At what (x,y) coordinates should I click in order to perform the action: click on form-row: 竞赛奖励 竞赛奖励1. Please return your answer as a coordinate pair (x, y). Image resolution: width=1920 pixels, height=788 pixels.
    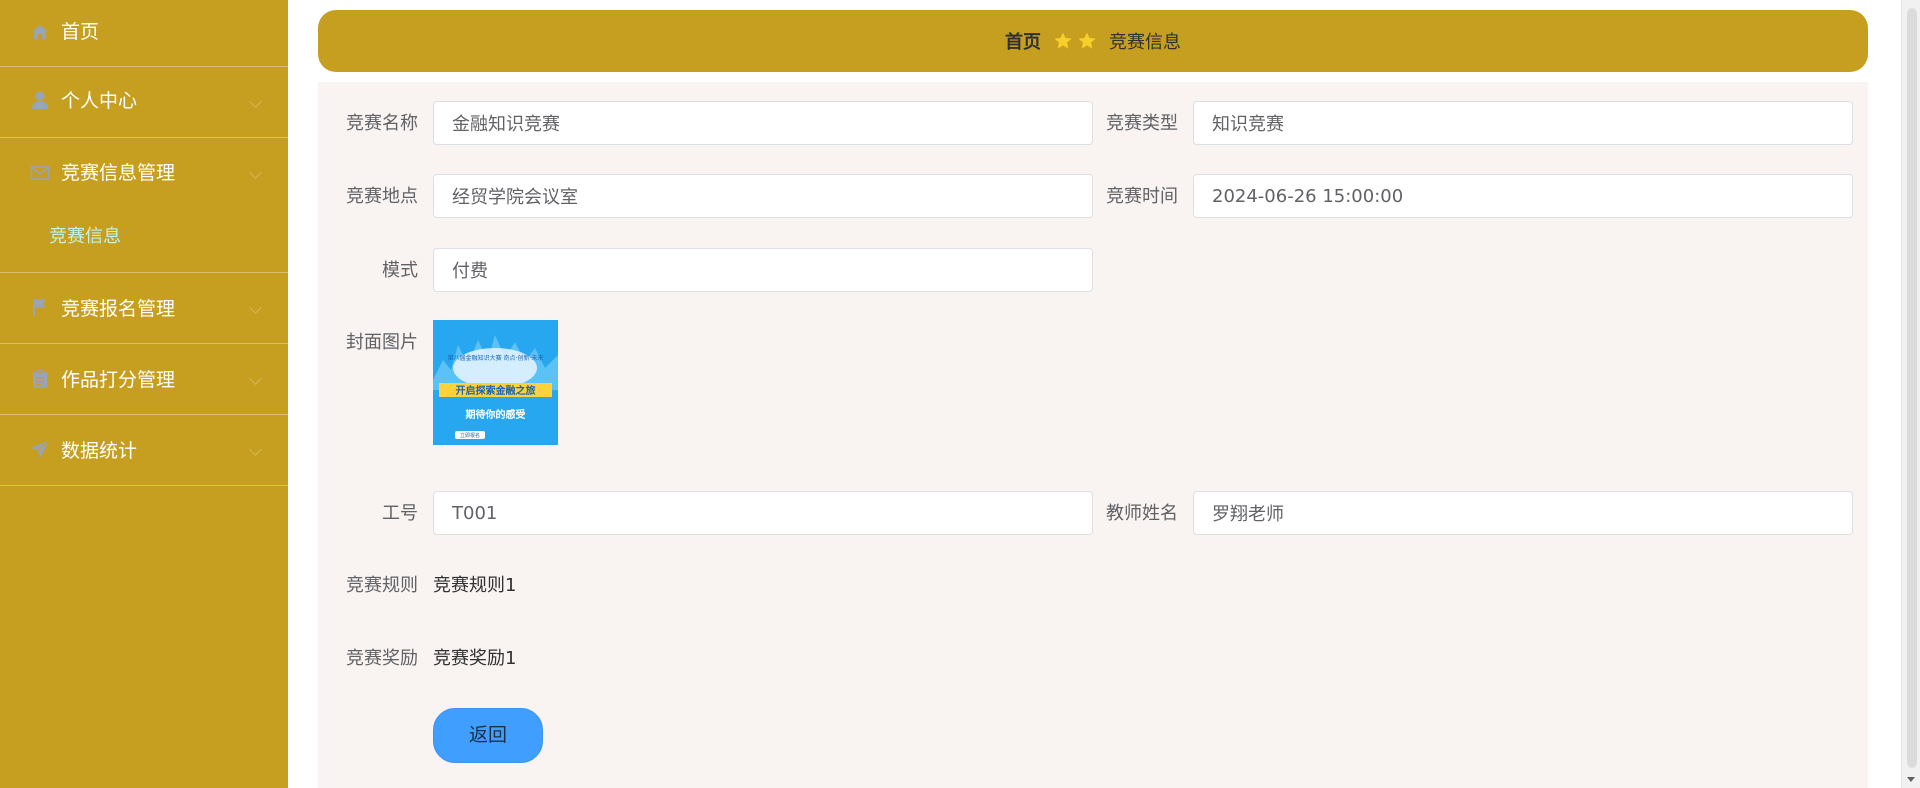
    Looking at the image, I should click on (1093, 659).